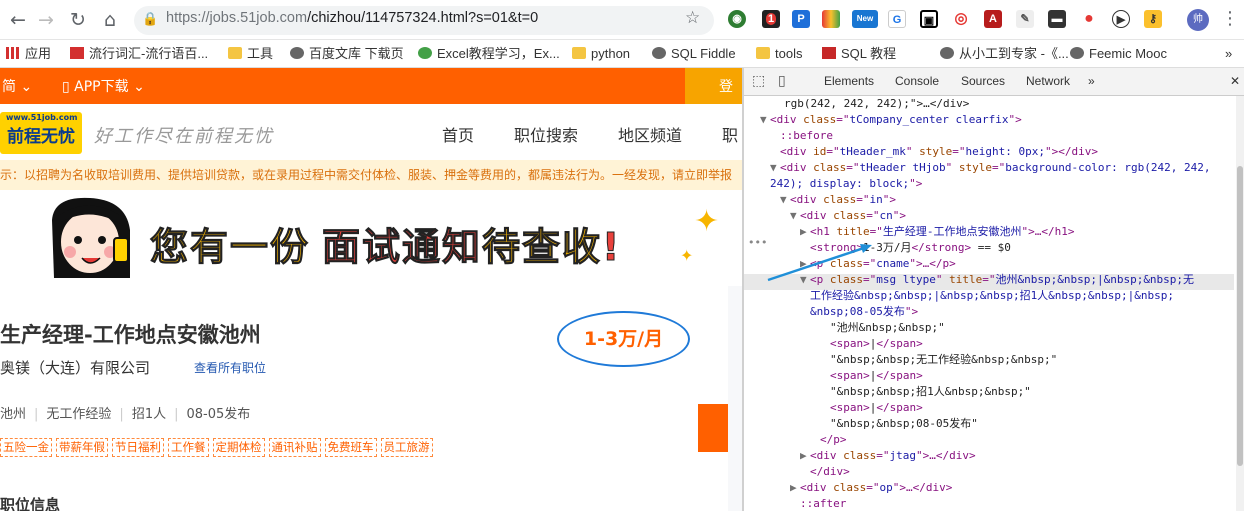  Describe the element at coordinates (849, 81) in the screenshot. I see `tab-elements: Elements` at that location.